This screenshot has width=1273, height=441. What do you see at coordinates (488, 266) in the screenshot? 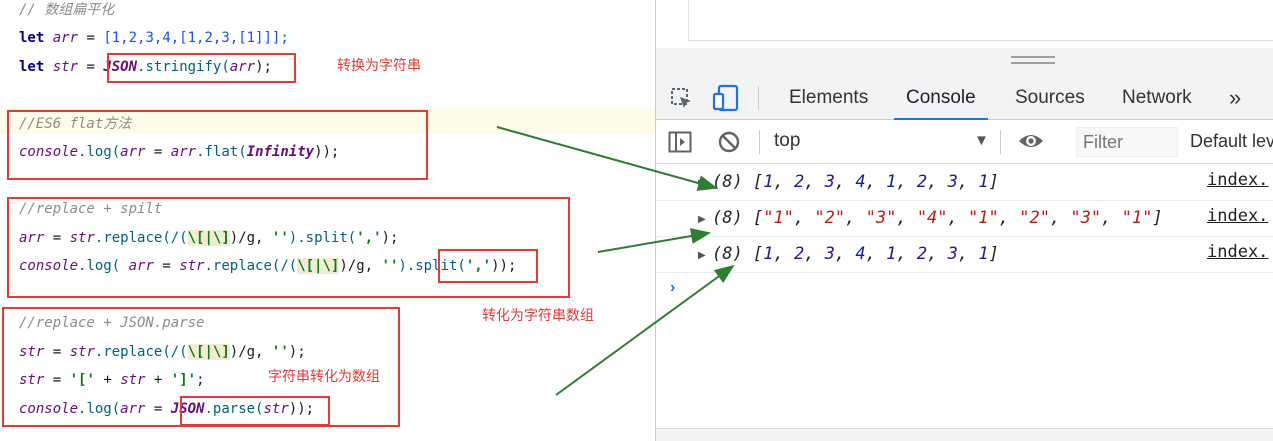
I see `split-call-highlight-box` at bounding box center [488, 266].